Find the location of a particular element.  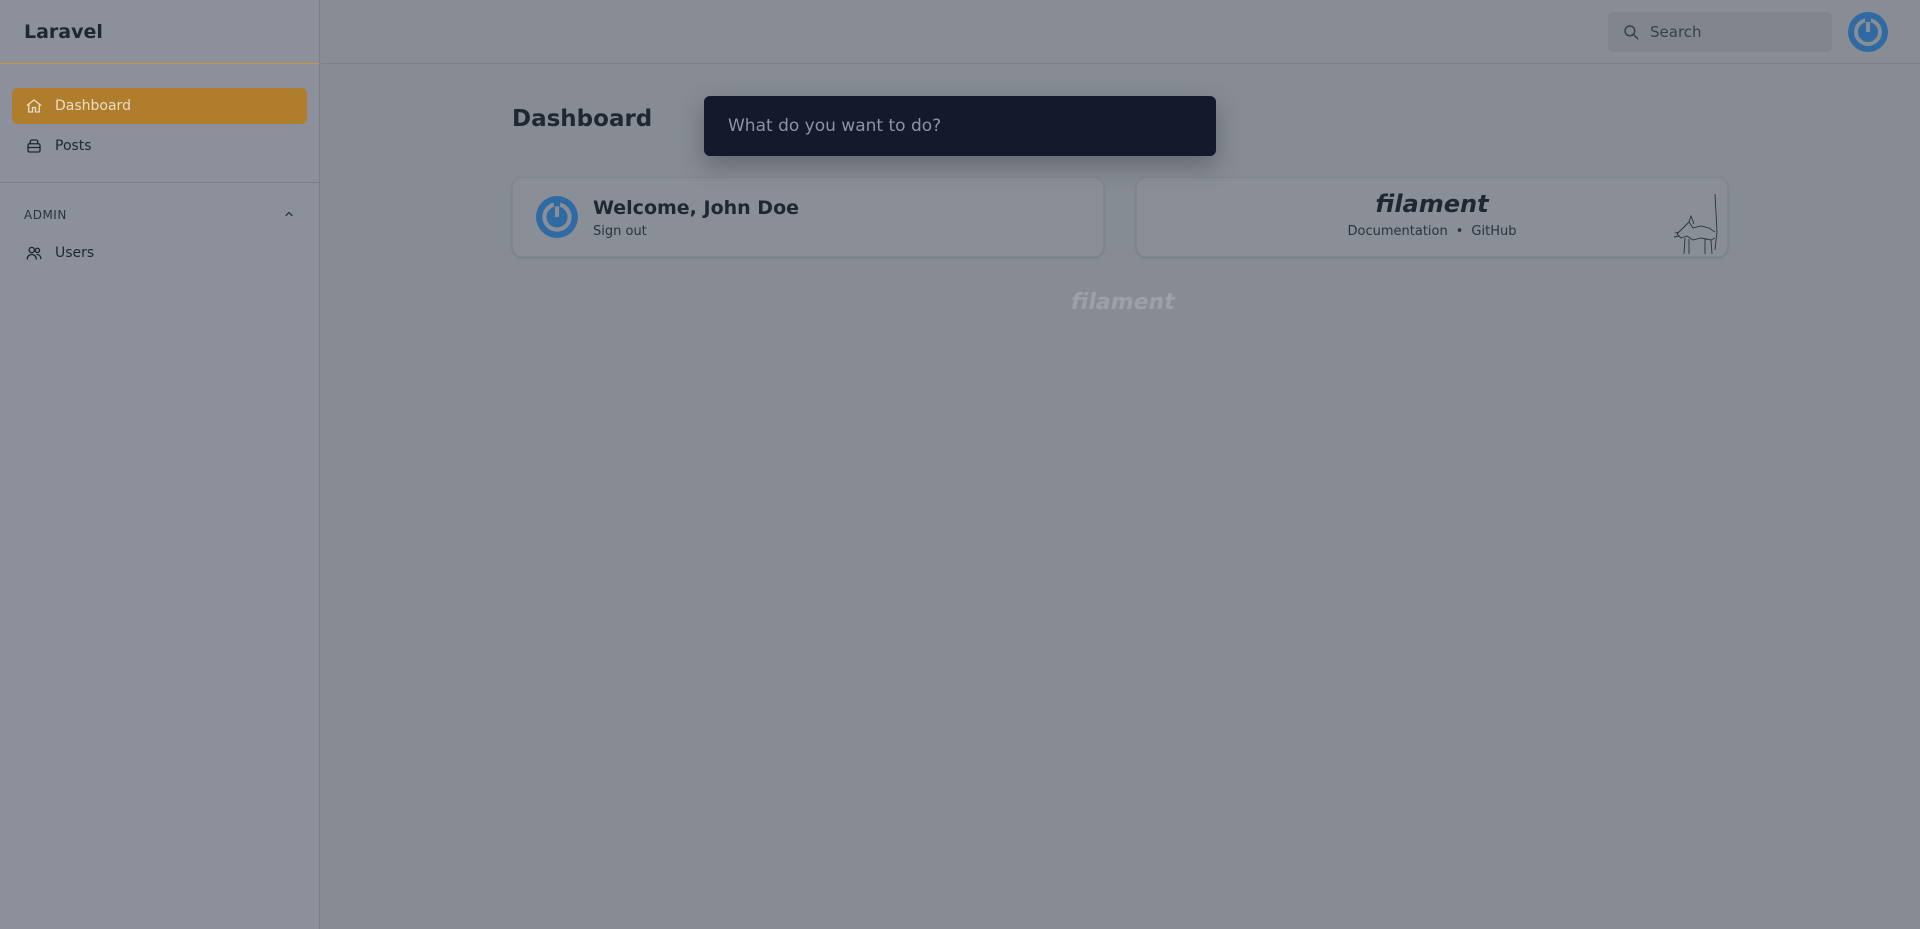

sidebar-group-admin: ADMIN is located at coordinates (159, 215).